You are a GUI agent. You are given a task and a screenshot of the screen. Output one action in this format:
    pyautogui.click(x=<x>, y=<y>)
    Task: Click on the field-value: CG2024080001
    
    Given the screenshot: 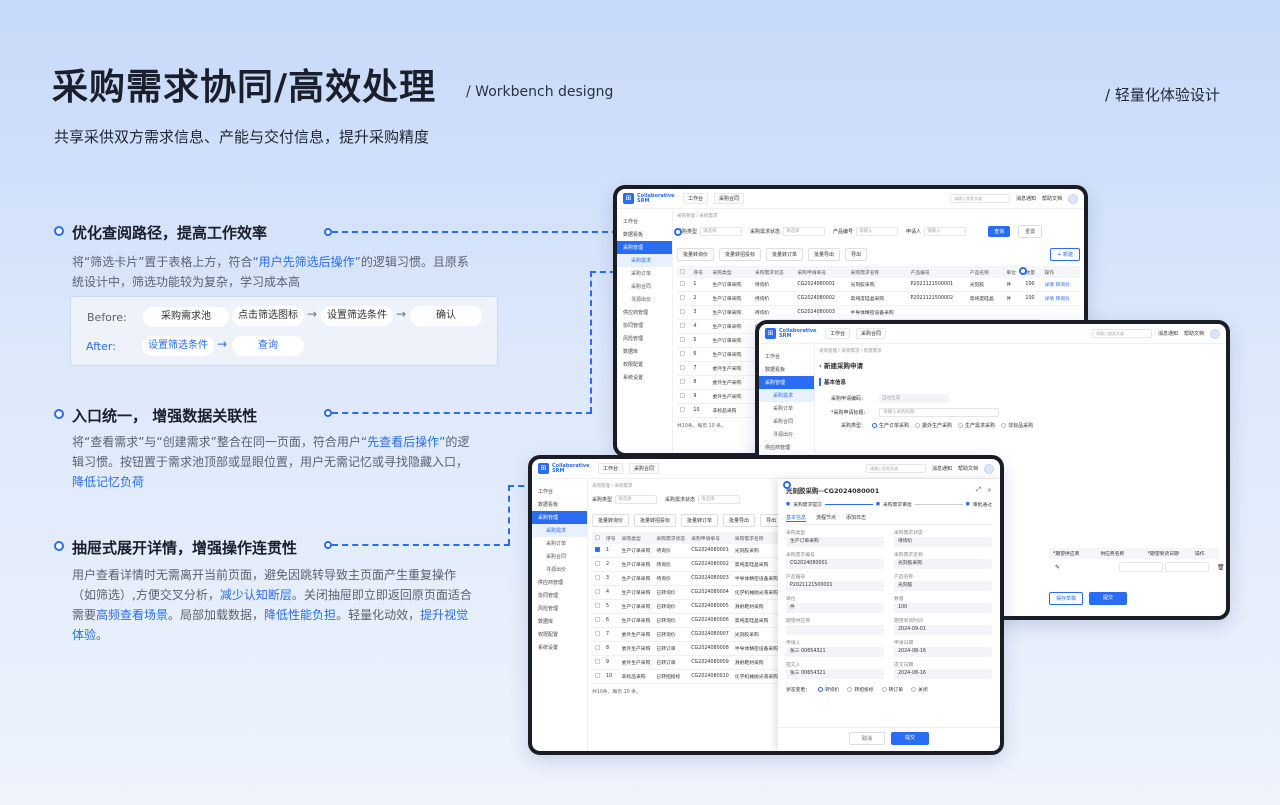 What is the action you would take?
    pyautogui.click(x=835, y=564)
    